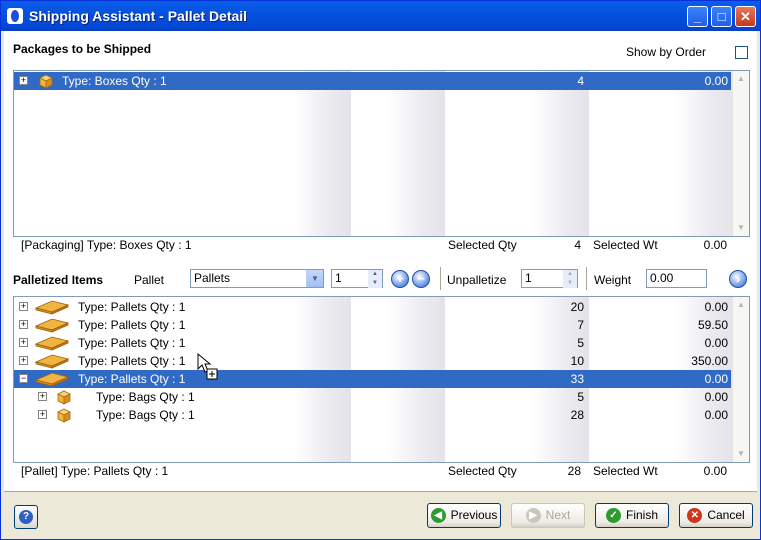  I want to click on apply-weight-button: ›, so click(738, 279).